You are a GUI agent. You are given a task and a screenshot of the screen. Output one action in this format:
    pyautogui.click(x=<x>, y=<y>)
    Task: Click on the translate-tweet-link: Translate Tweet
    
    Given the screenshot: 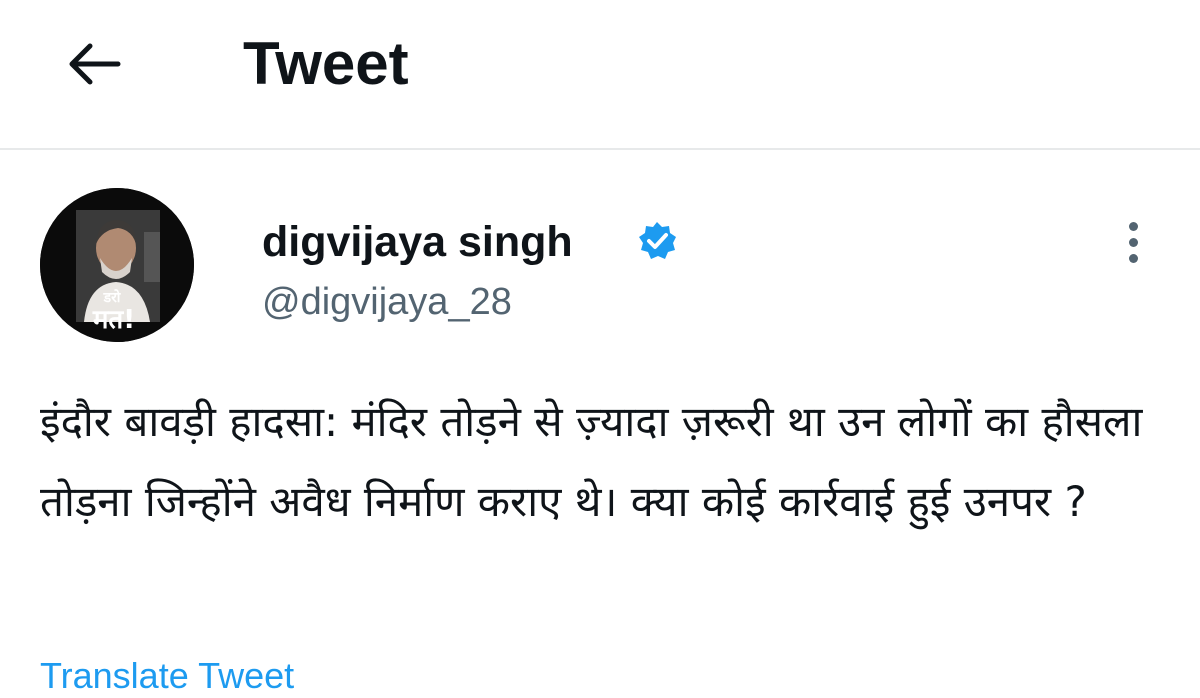 What is the action you would take?
    pyautogui.click(x=167, y=676)
    